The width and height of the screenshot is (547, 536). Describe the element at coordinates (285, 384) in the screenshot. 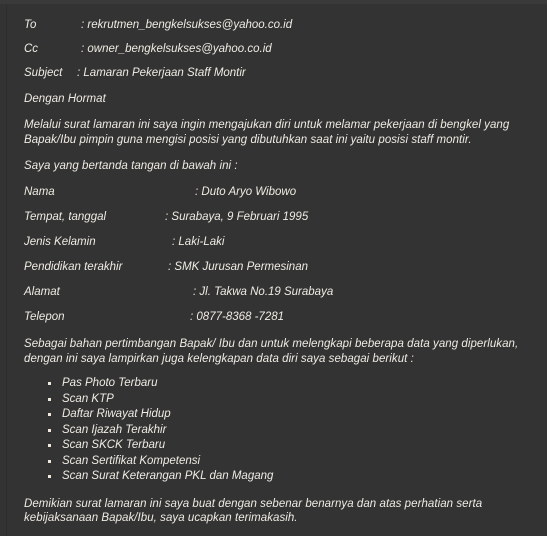

I see `list-item: Pas Photo Terbaru` at that location.